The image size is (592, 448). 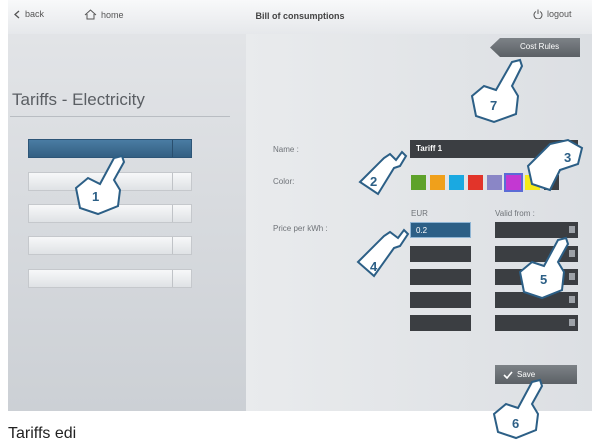 What do you see at coordinates (374, 266) in the screenshot?
I see `callout-4-number: 4` at bounding box center [374, 266].